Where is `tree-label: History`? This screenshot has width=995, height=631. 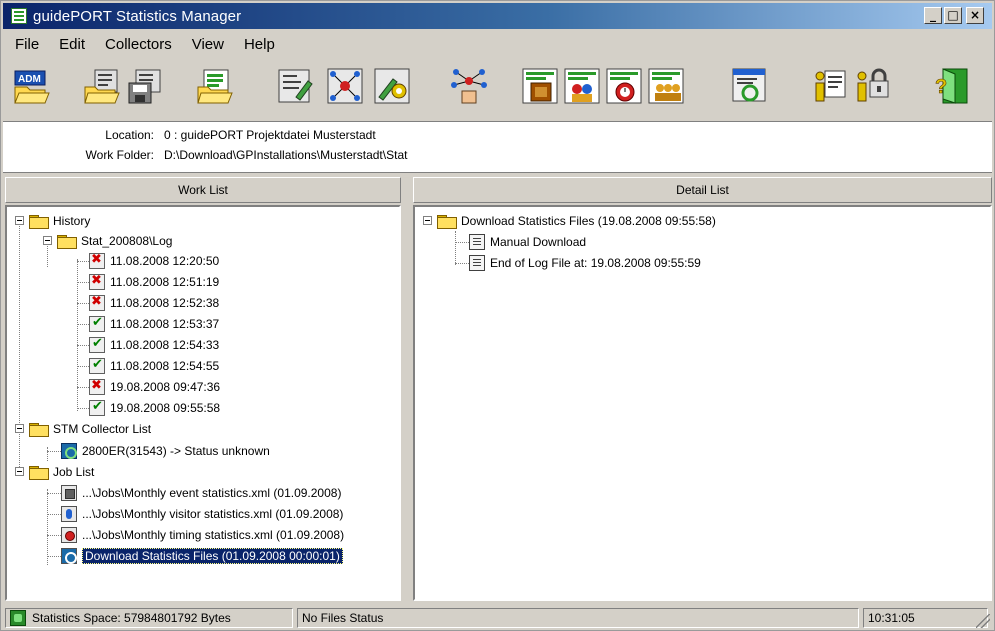
tree-label: History is located at coordinates (72, 221).